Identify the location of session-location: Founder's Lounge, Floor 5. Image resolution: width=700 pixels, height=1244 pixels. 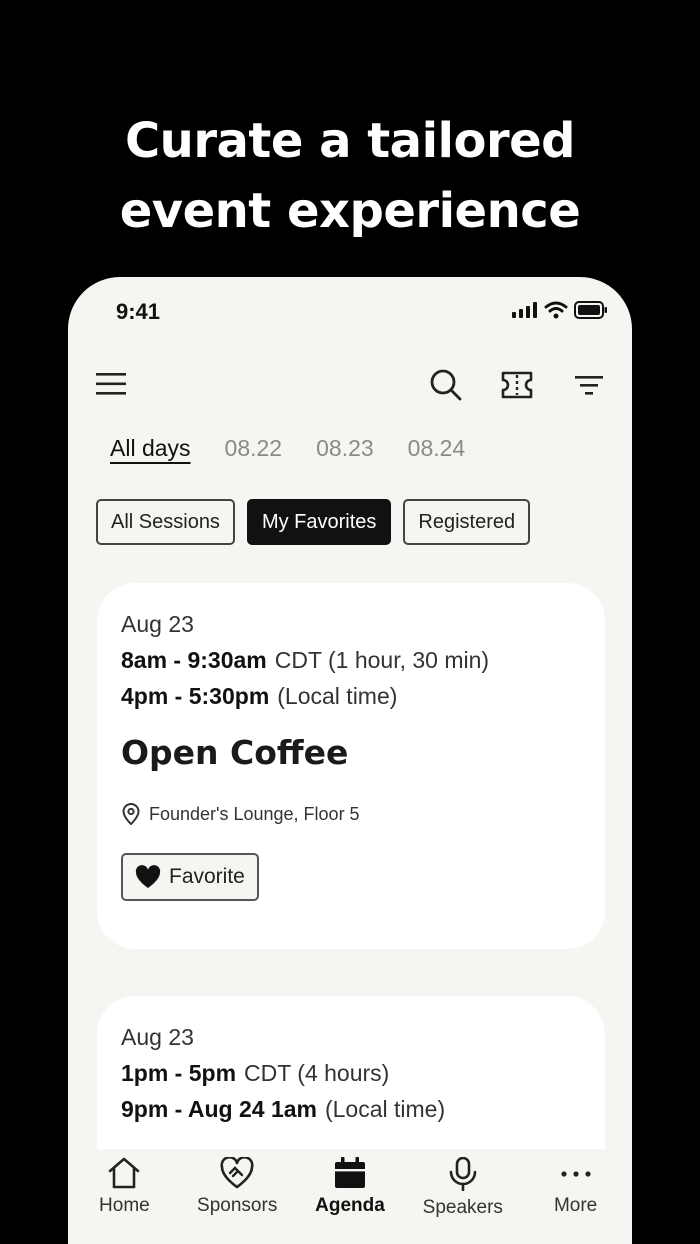
(240, 814).